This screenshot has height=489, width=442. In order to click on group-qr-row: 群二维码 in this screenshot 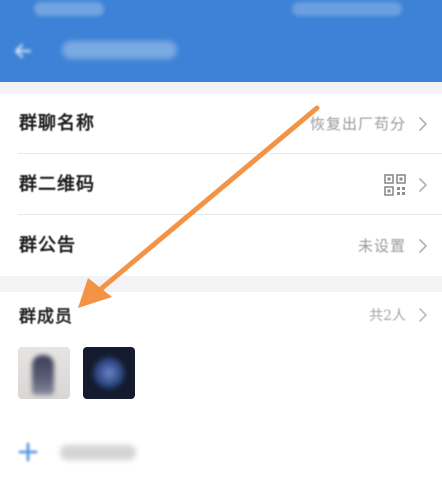, I will do `click(221, 185)`.